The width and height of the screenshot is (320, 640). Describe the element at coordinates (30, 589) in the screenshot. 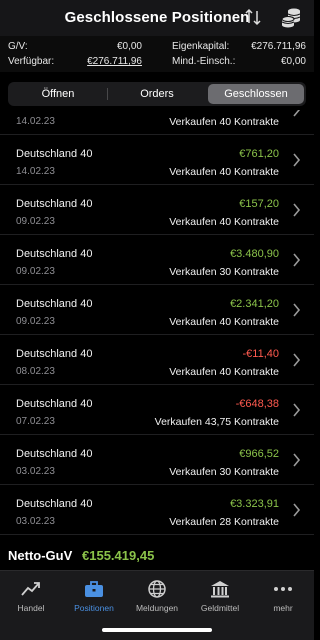

I see `chart-trend-icon` at that location.